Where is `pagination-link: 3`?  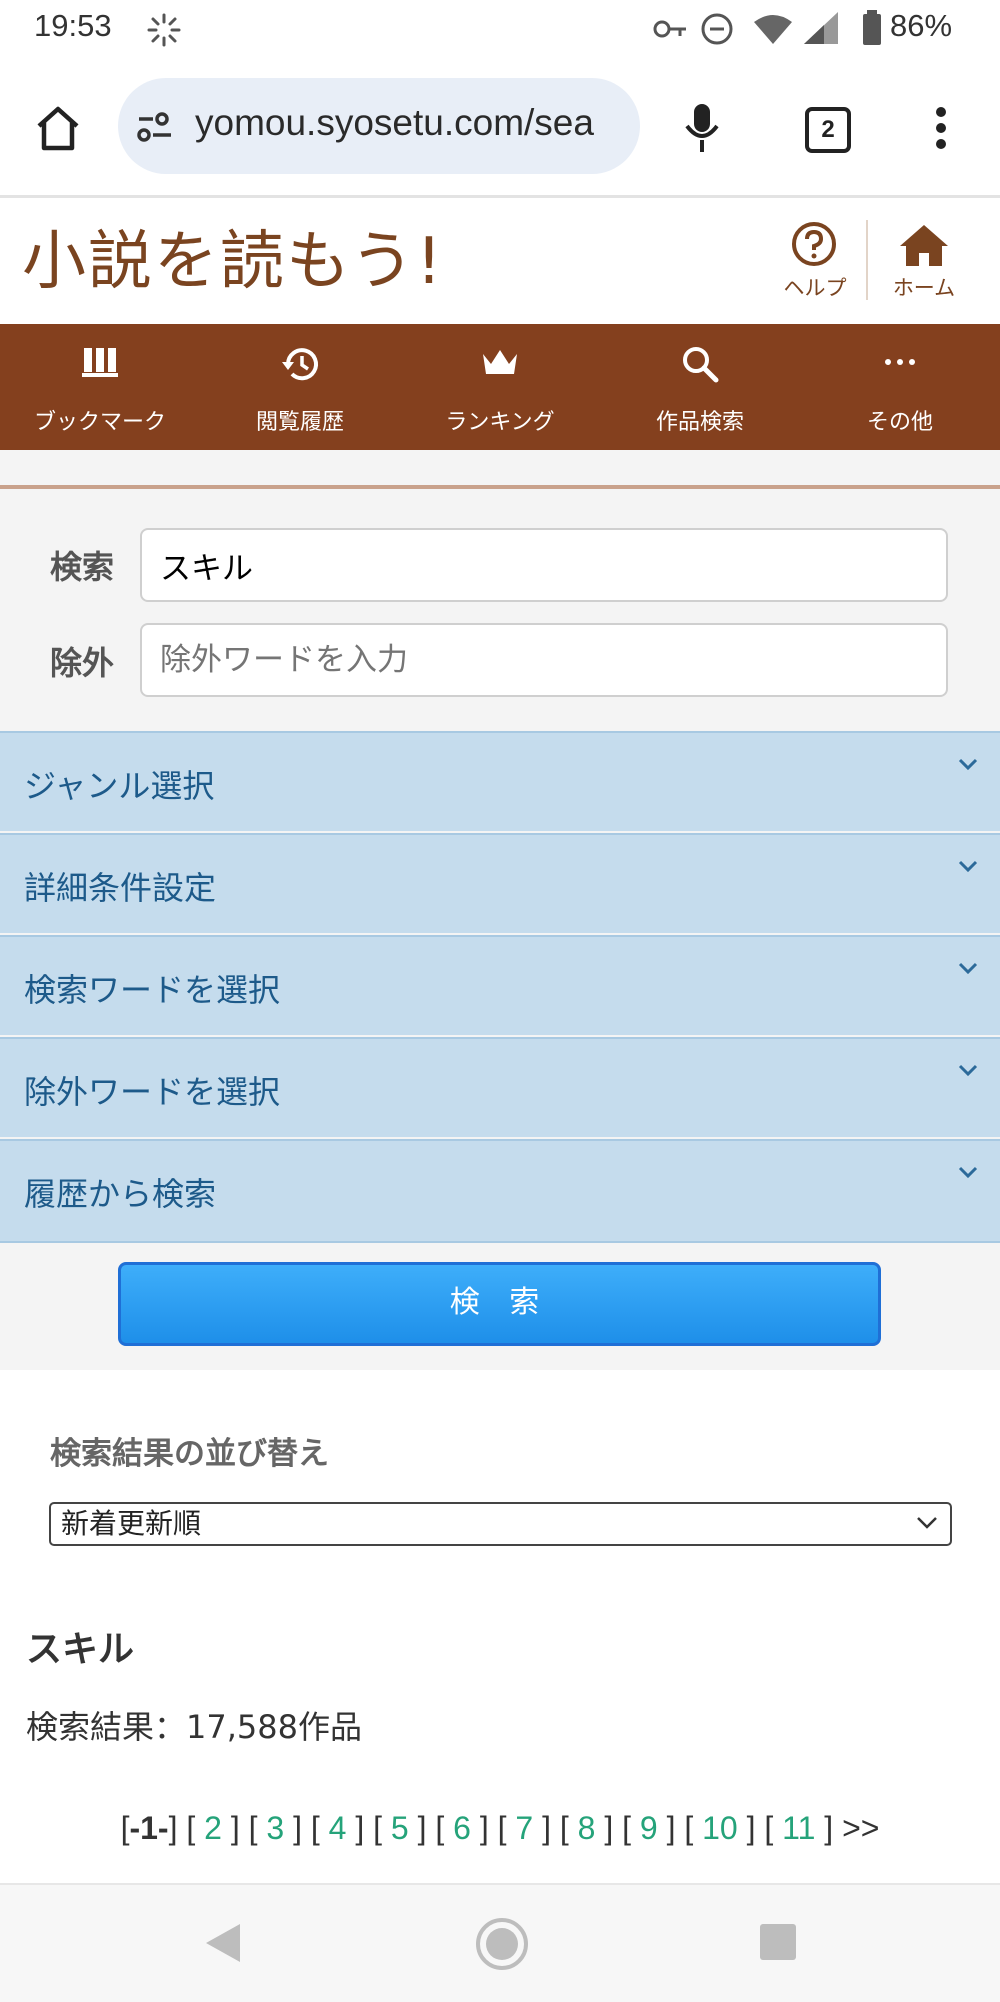
pagination-link: 3 is located at coordinates (275, 1828).